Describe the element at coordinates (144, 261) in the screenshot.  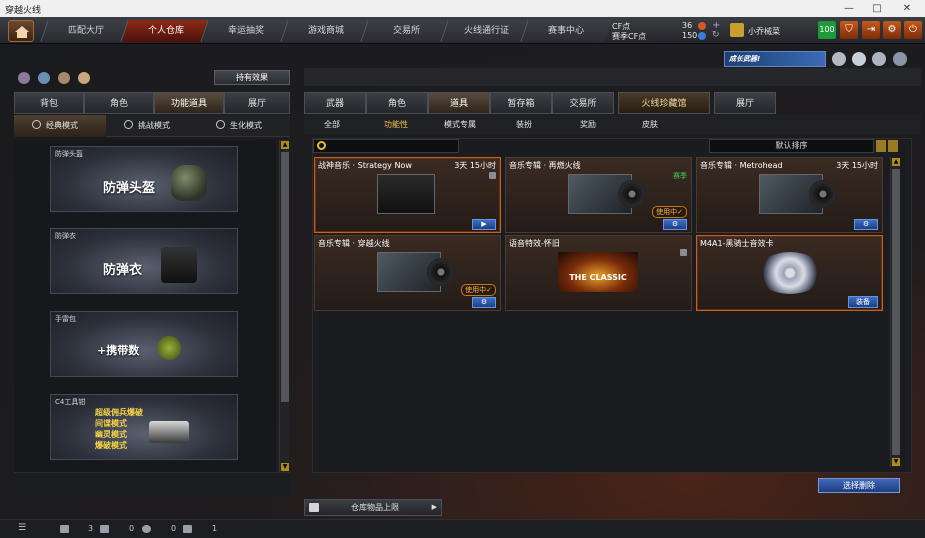
I see `item-card-vest: 防弹衣 防弹衣` at that location.